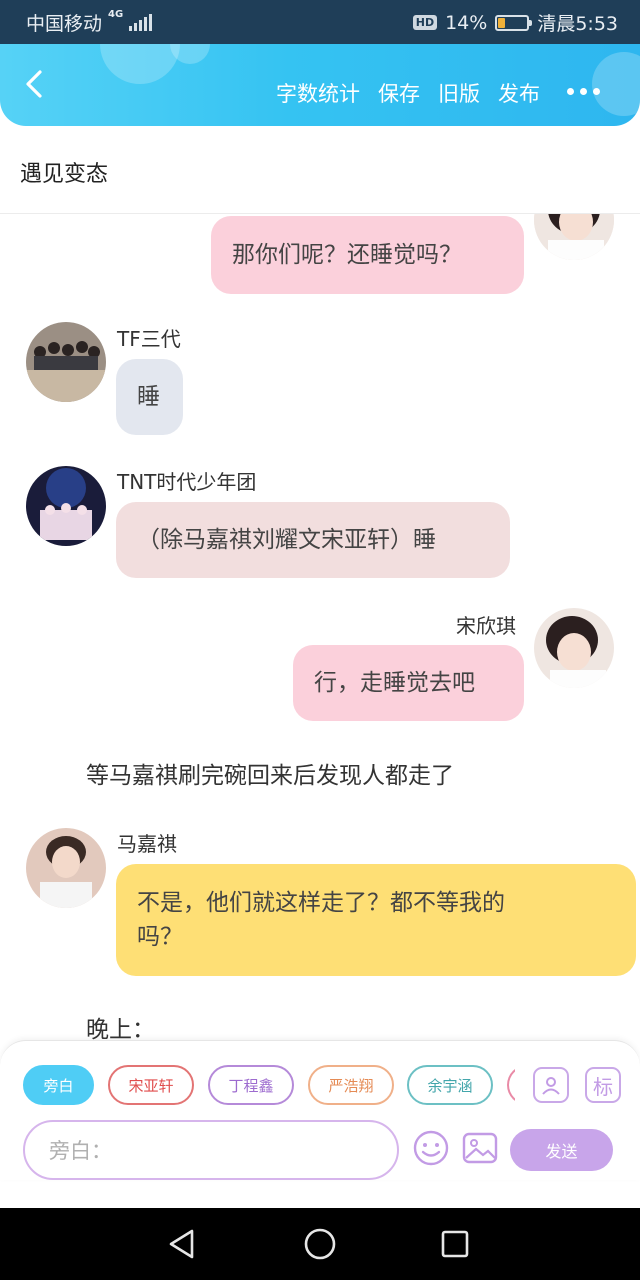  Describe the element at coordinates (347, 255) in the screenshot. I see `message-text: 那你们呢？还睡觉吗？` at that location.